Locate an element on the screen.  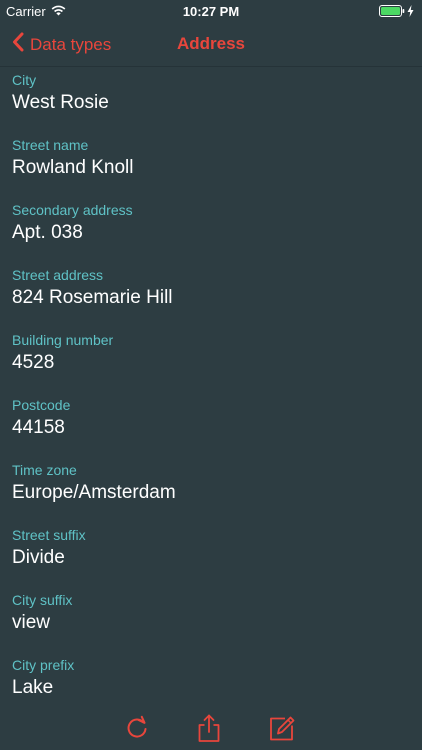
field-street-suffix: Street suffix Divide is located at coordinates (211, 557).